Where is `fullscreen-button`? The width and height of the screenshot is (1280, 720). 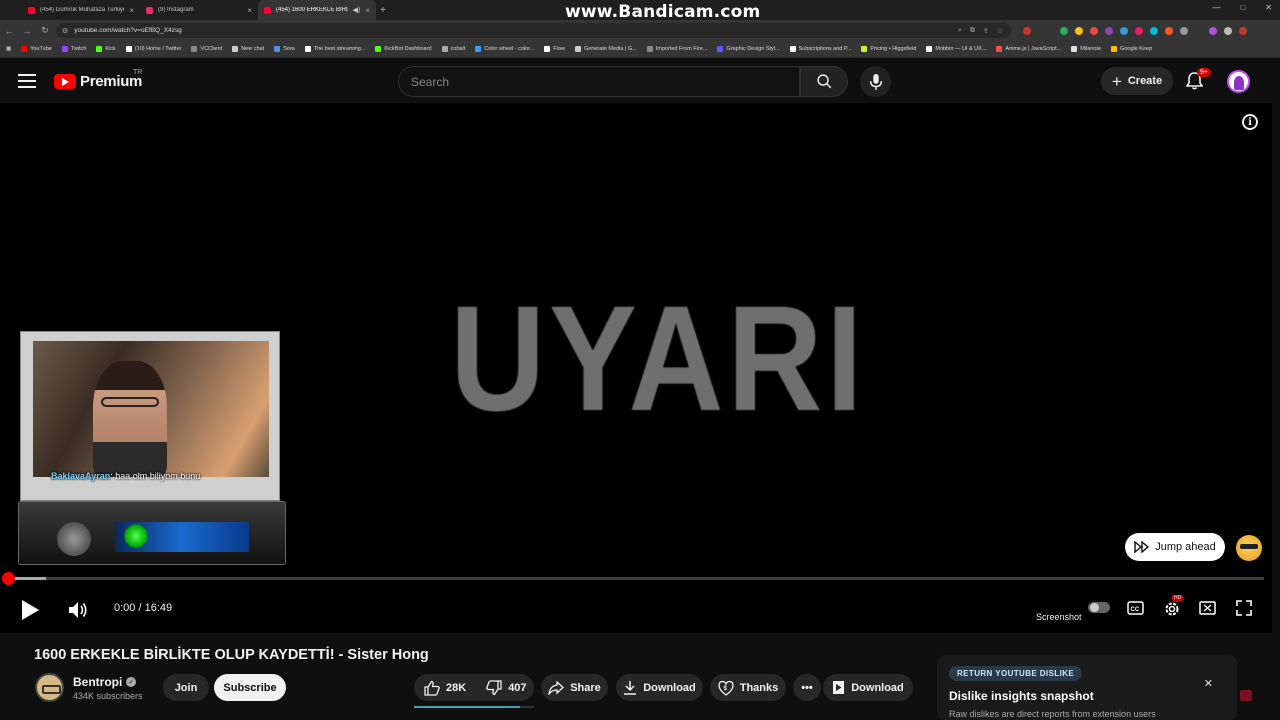
fullscreen-button is located at coordinates (1244, 608).